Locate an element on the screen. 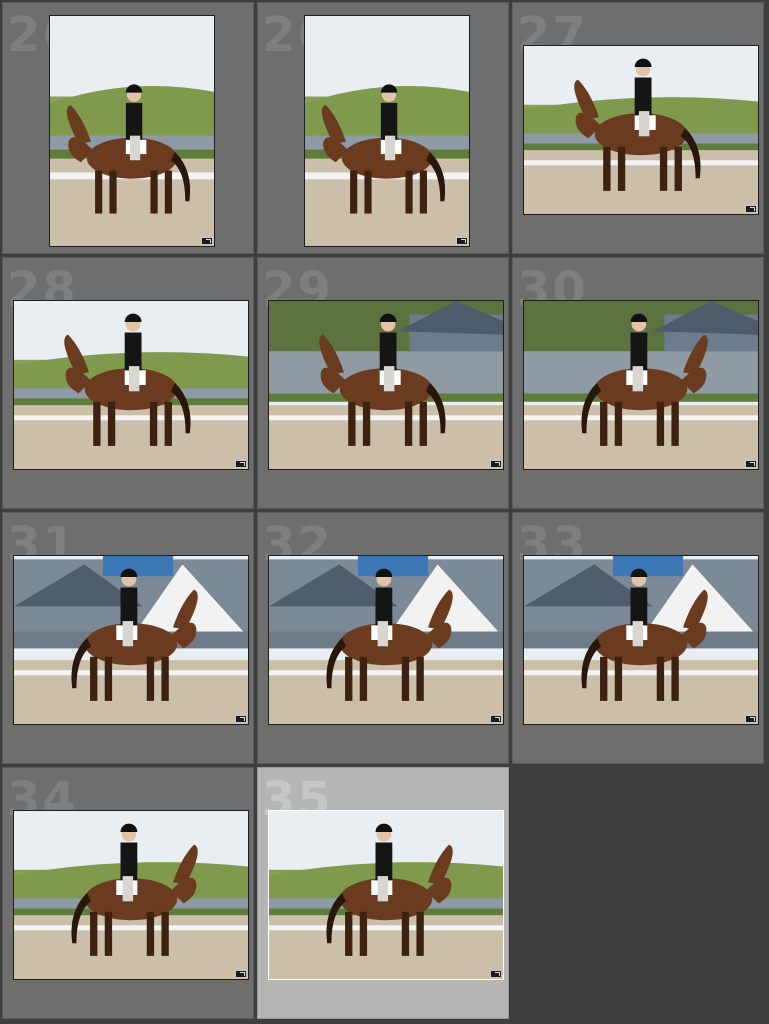  grid-cell: 30 is located at coordinates (638, 383).